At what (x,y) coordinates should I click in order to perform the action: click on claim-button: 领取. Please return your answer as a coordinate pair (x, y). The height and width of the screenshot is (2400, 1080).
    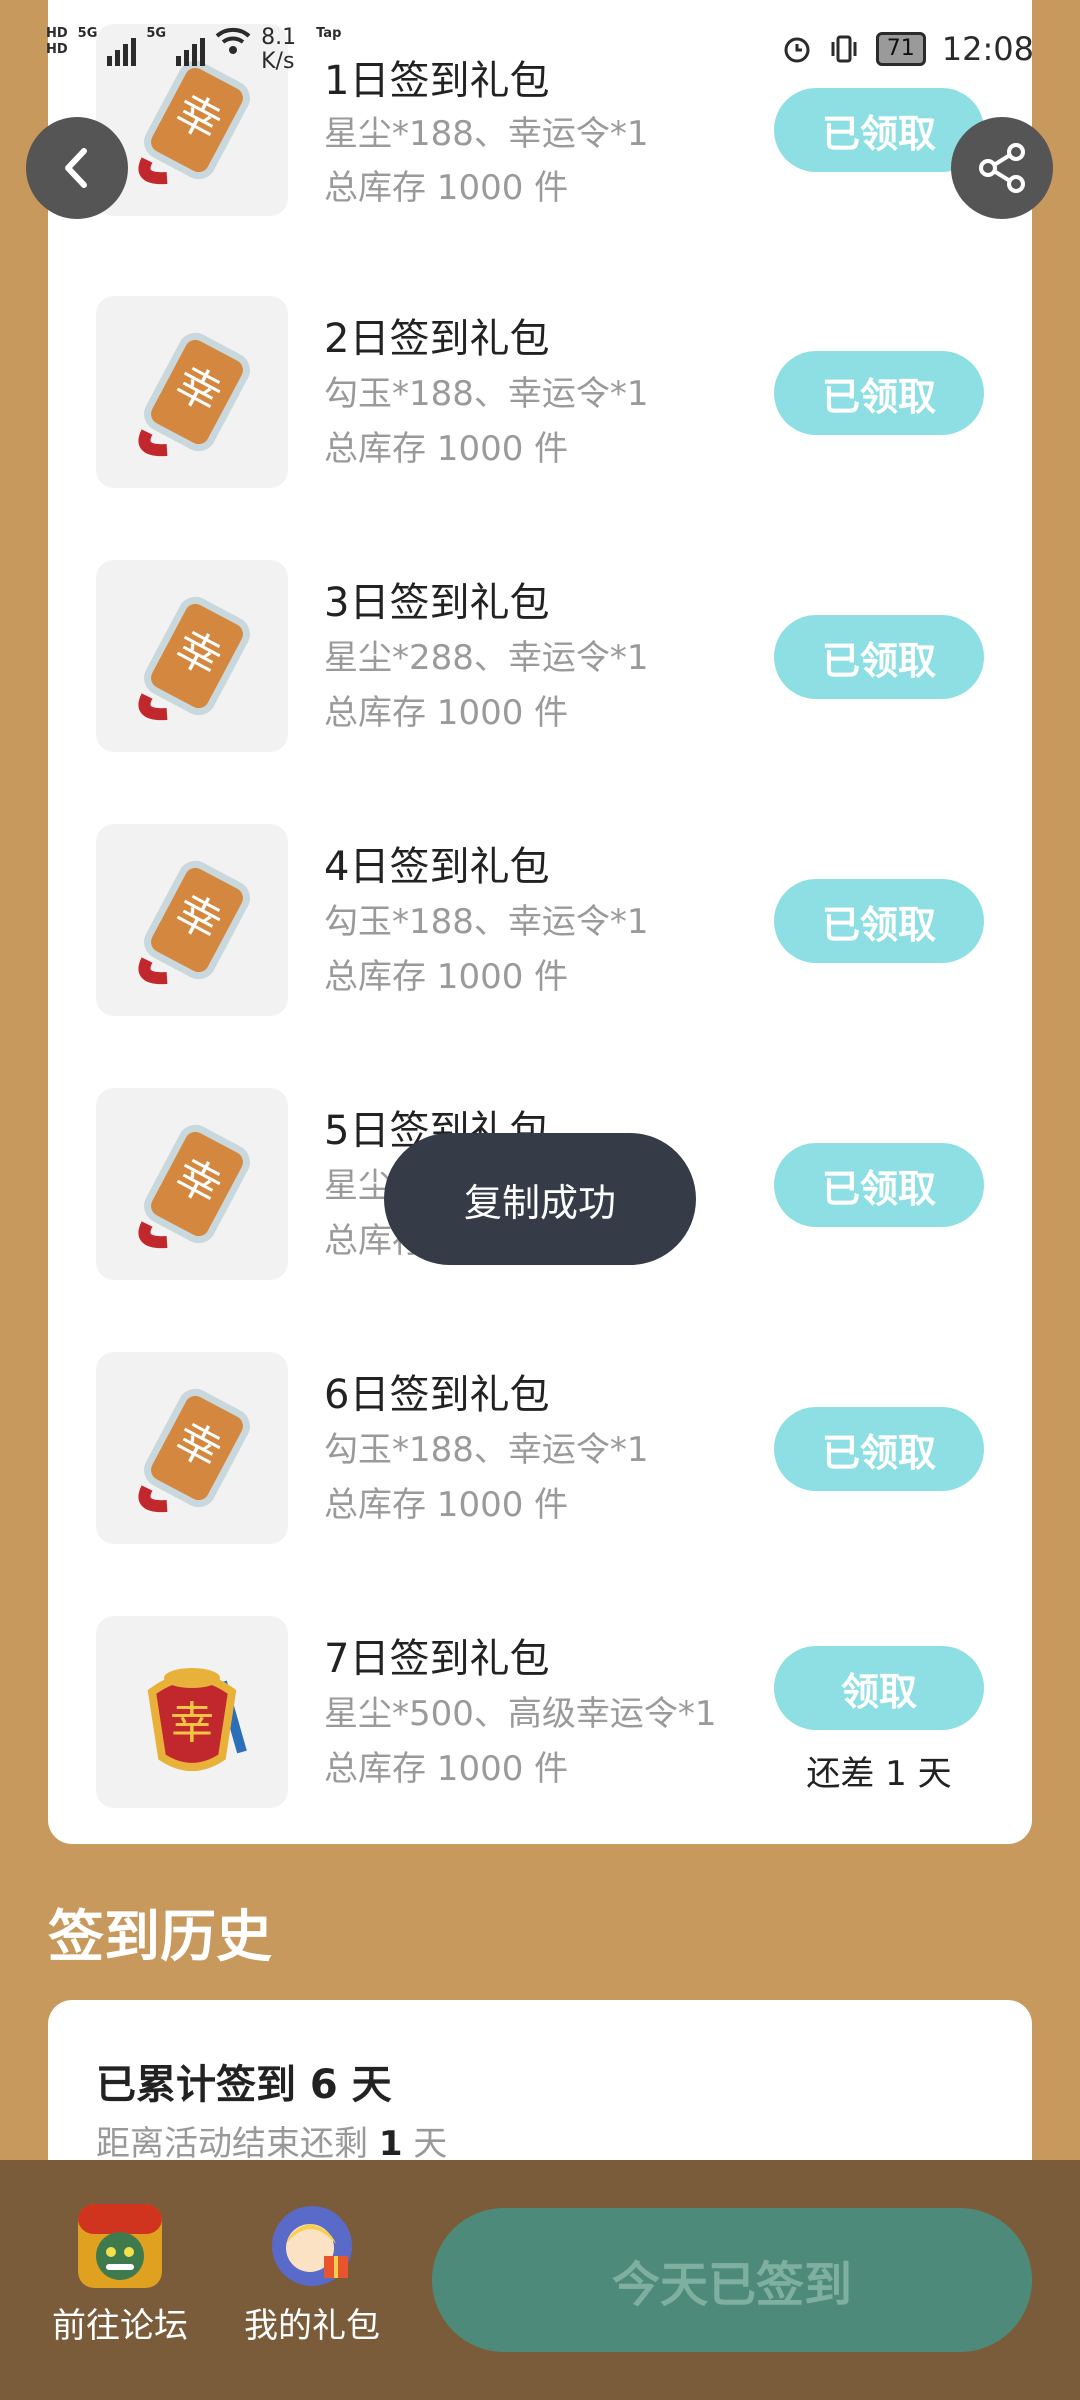
    Looking at the image, I should click on (879, 1688).